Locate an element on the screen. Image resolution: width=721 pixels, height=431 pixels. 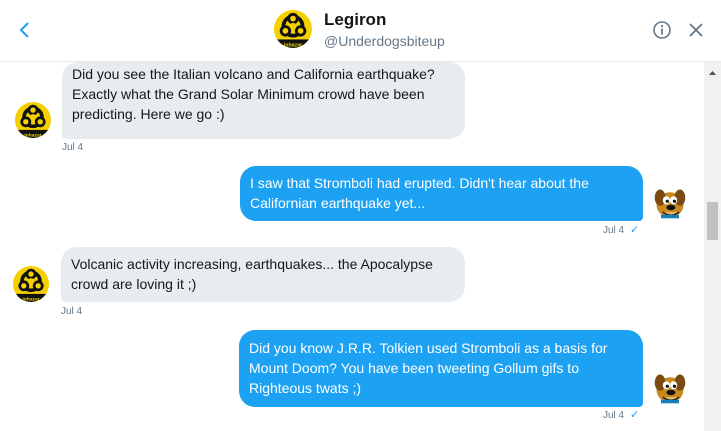
info-icon is located at coordinates (662, 30).